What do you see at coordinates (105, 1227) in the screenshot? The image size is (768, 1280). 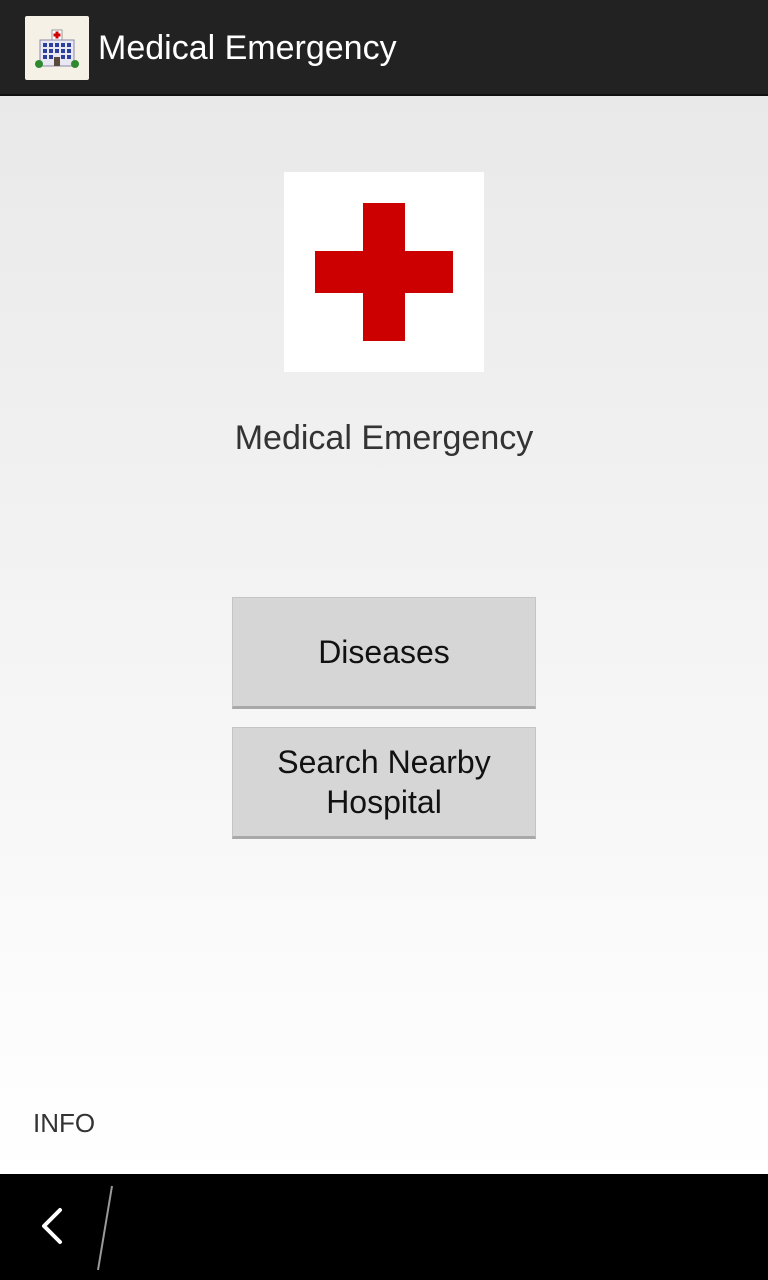 I see `divider-line` at bounding box center [105, 1227].